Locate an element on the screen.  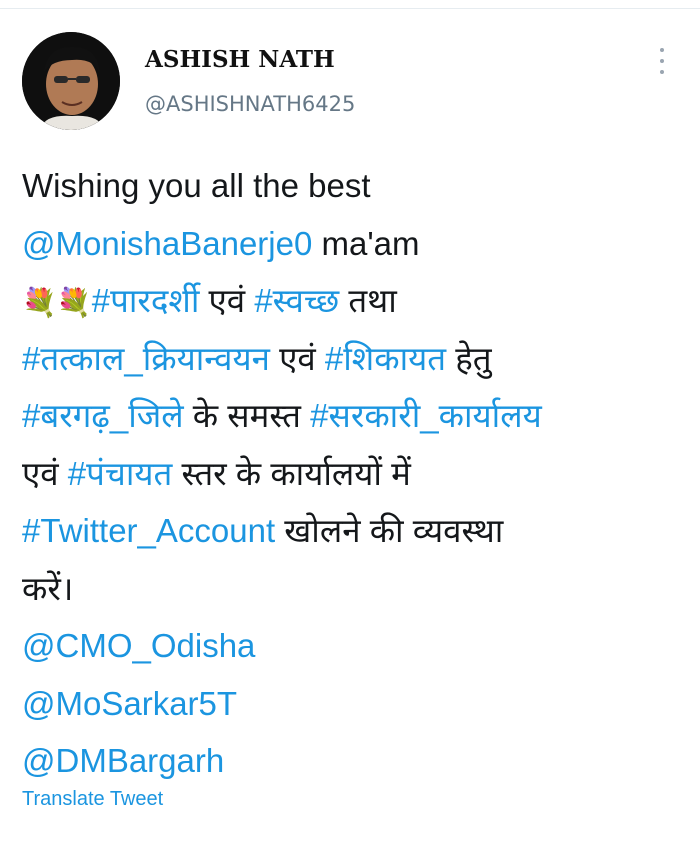
mention-link: @DMBargarh is located at coordinates (123, 760).